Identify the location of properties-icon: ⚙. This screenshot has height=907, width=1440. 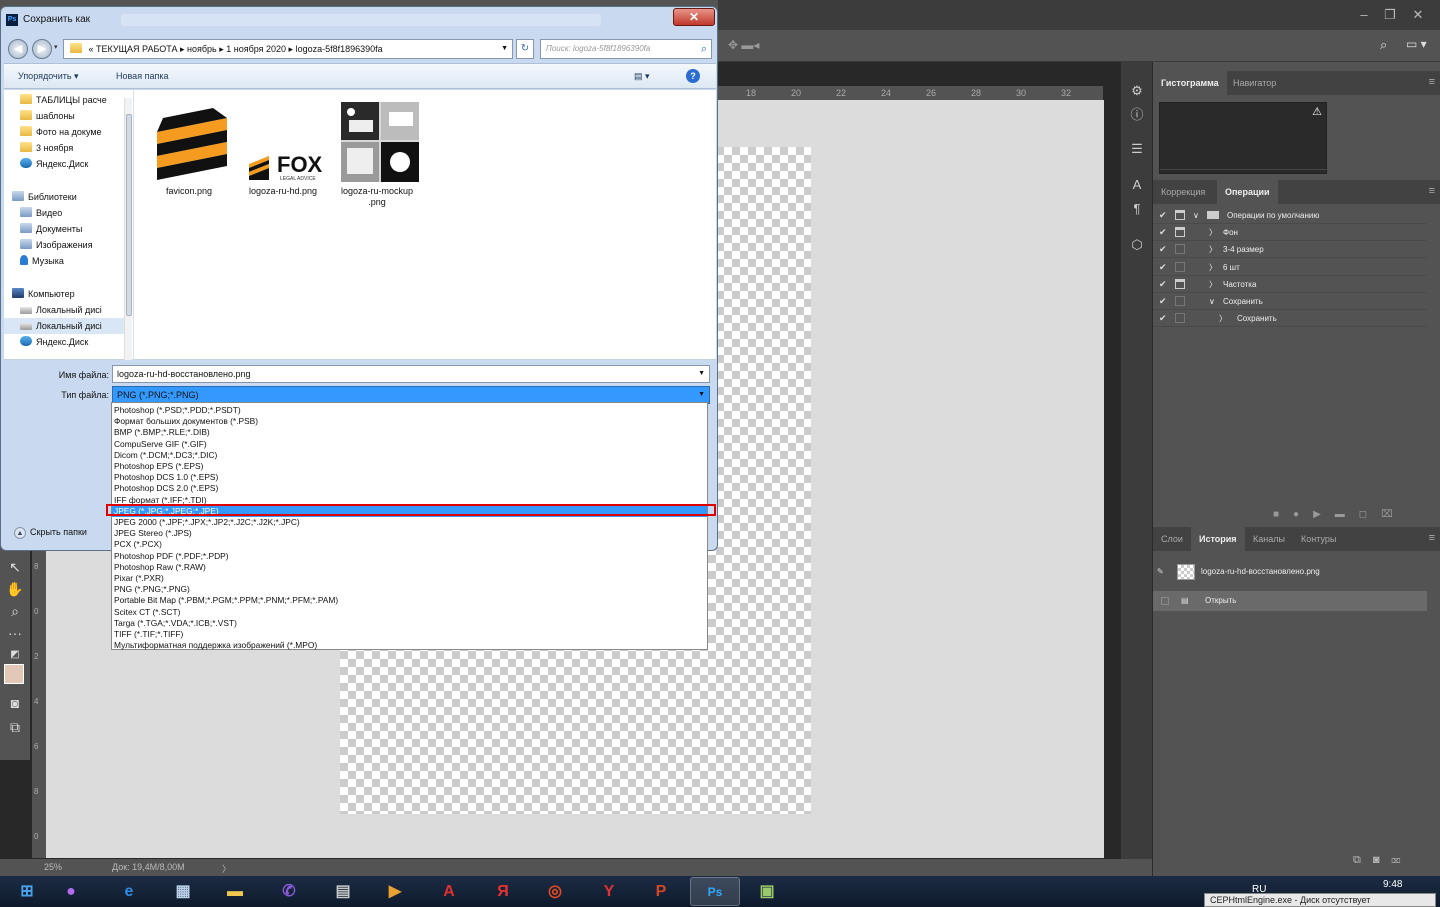
(1137, 91).